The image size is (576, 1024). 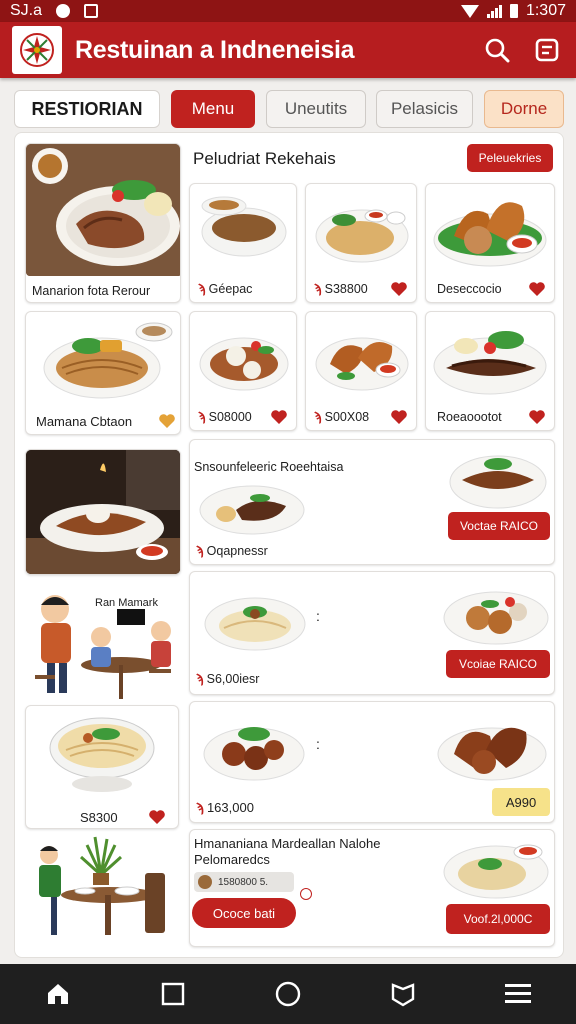 I want to click on section-action-button: Peleuekries, so click(x=510, y=158).